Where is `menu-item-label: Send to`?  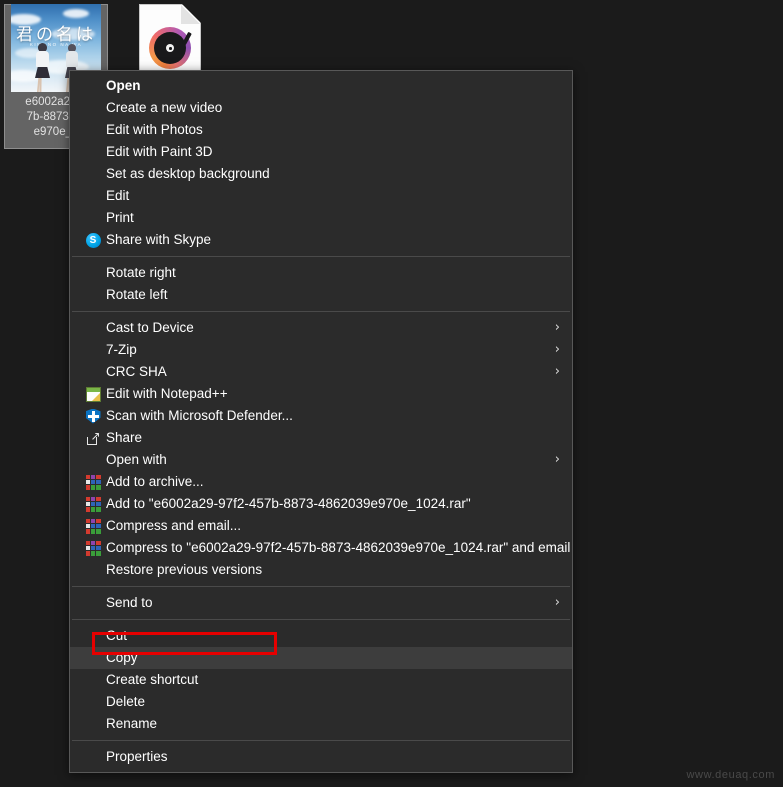 menu-item-label: Send to is located at coordinates (129, 602).